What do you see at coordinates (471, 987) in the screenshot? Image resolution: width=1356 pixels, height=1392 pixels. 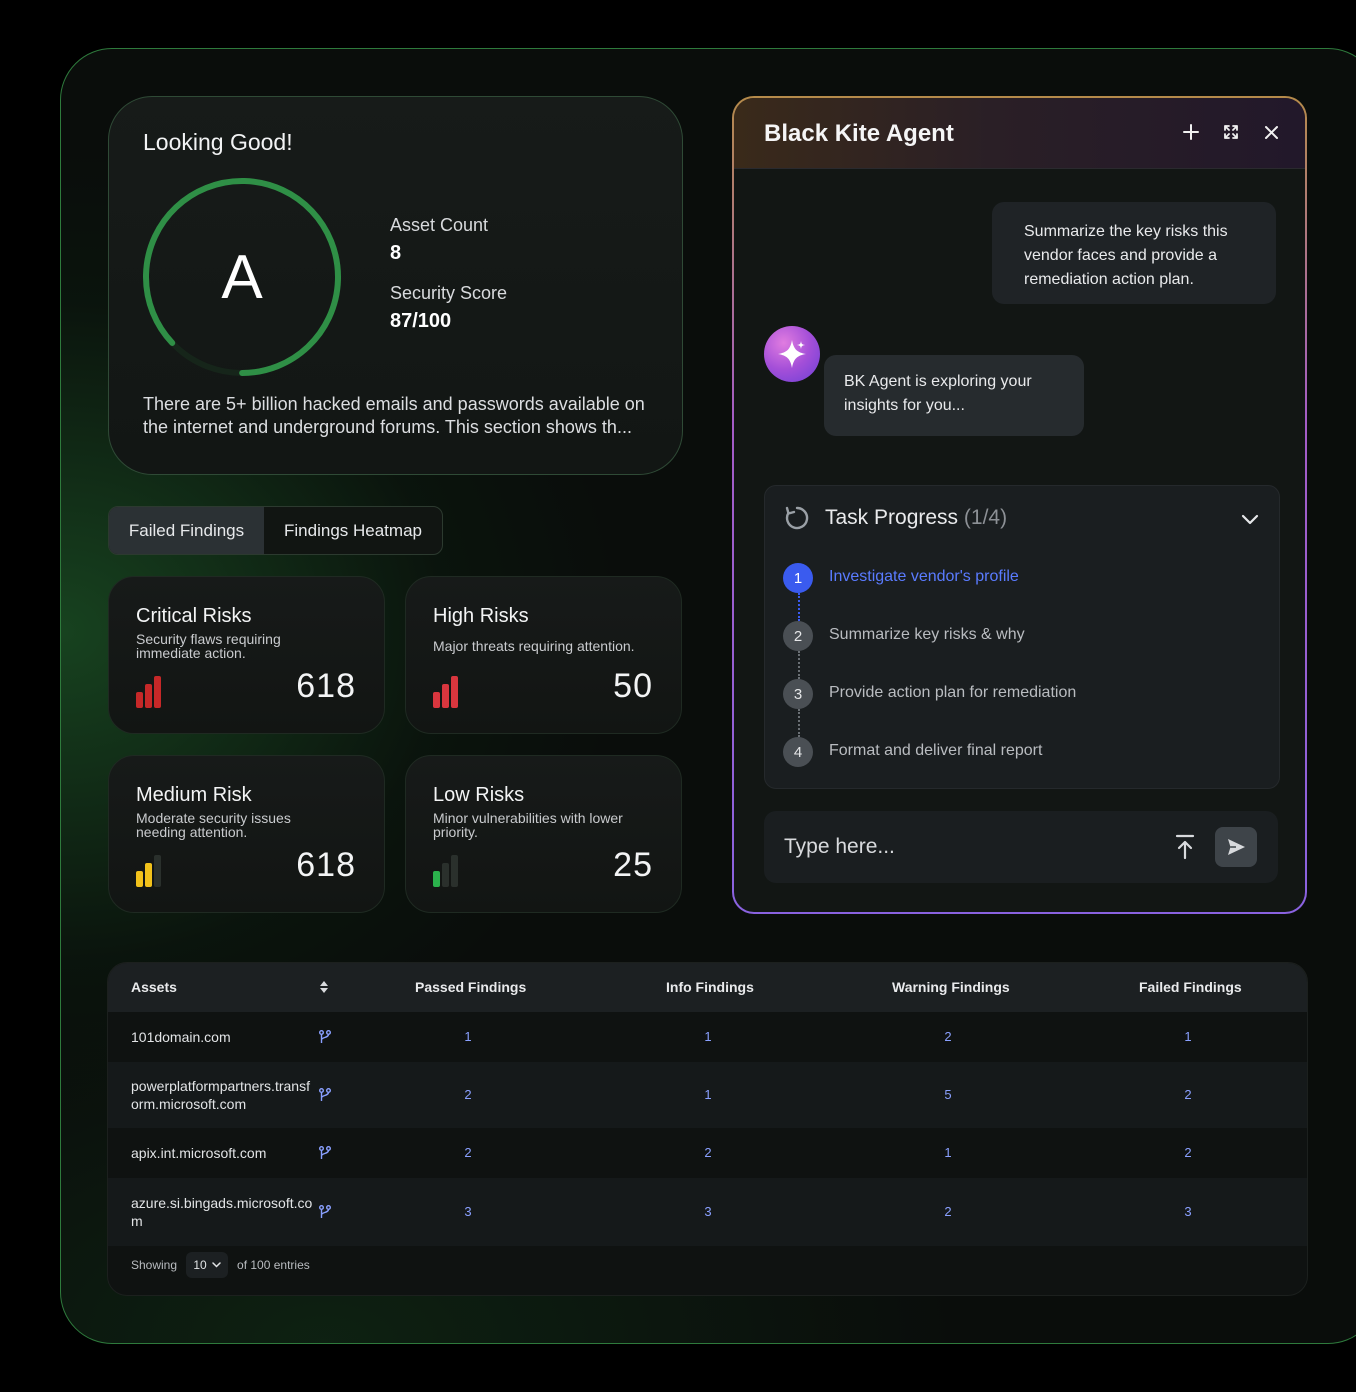 I see `column-header-passed: Passed Findings` at bounding box center [471, 987].